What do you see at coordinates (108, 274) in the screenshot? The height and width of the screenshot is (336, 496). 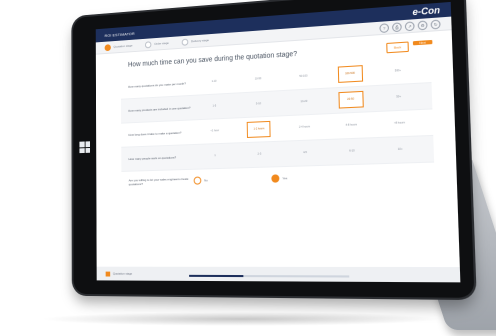 I see `footer-badge-icon` at bounding box center [108, 274].